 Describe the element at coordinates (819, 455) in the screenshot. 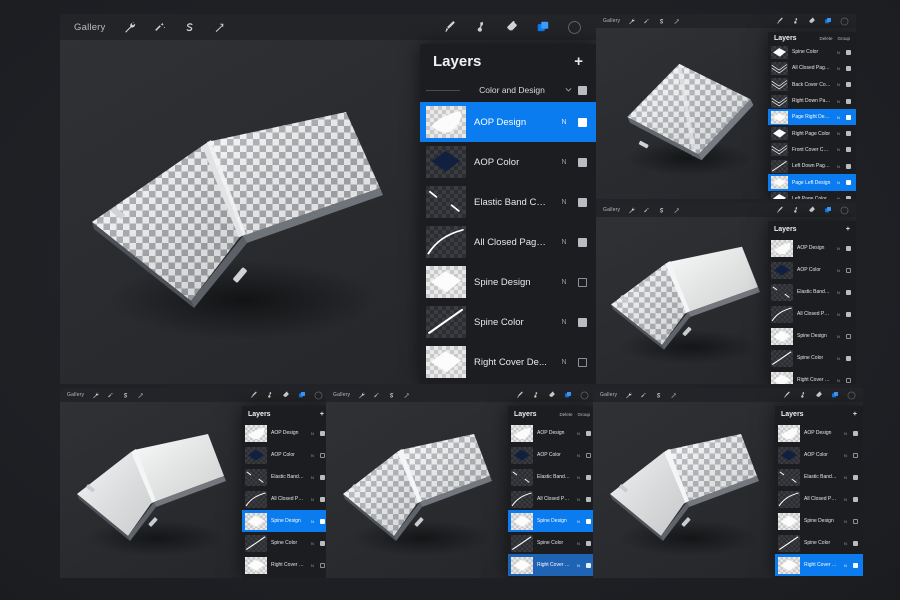

I see `layer-row: AOP Color N` at that location.